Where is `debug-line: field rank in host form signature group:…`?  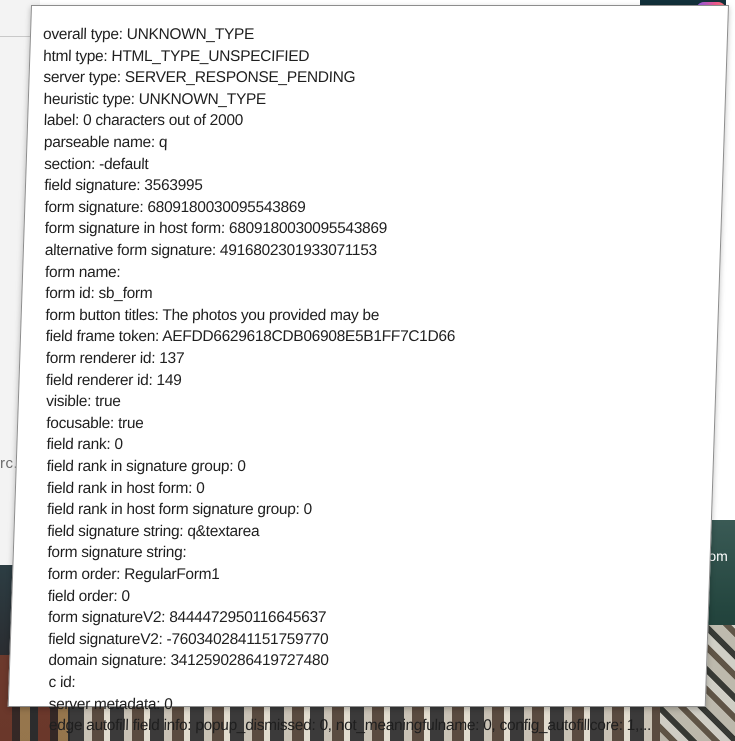
debug-line: field rank in host form signature group:… is located at coordinates (179, 510).